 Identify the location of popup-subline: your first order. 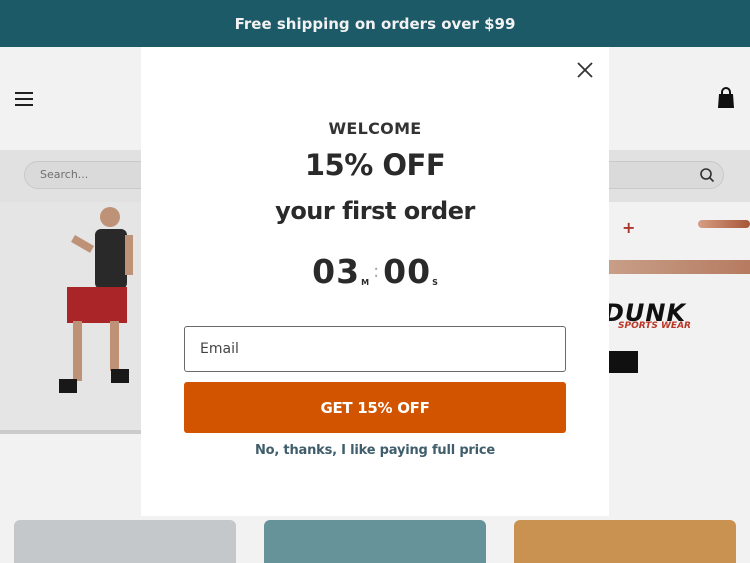
(375, 211).